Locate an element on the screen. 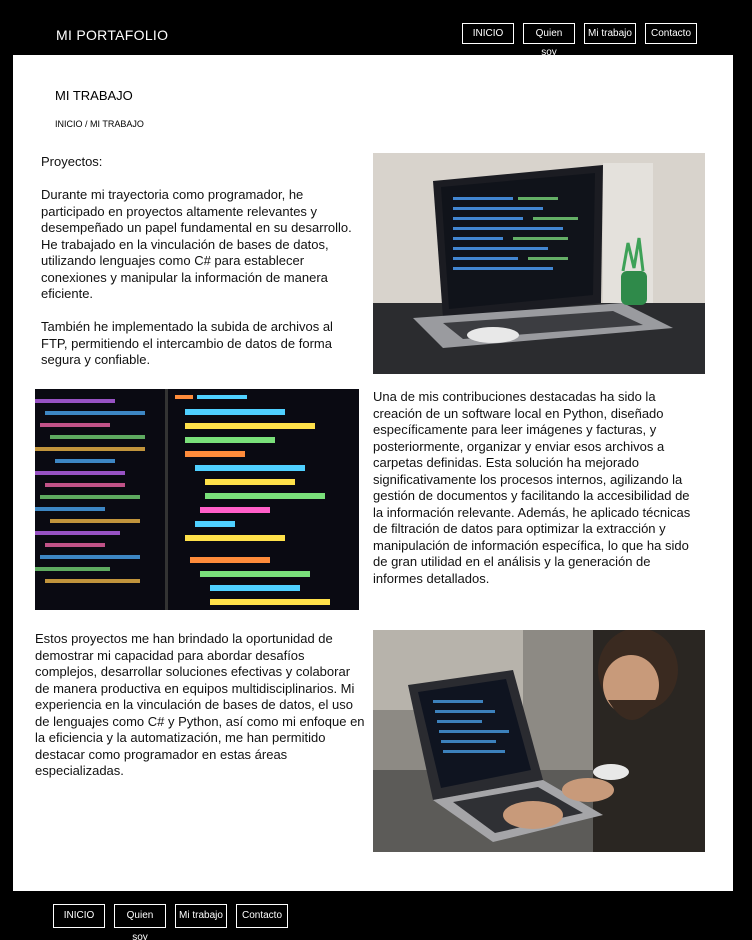 Image resolution: width=752 pixels, height=940 pixels. footer-contacto-button: Contacto is located at coordinates (262, 916).